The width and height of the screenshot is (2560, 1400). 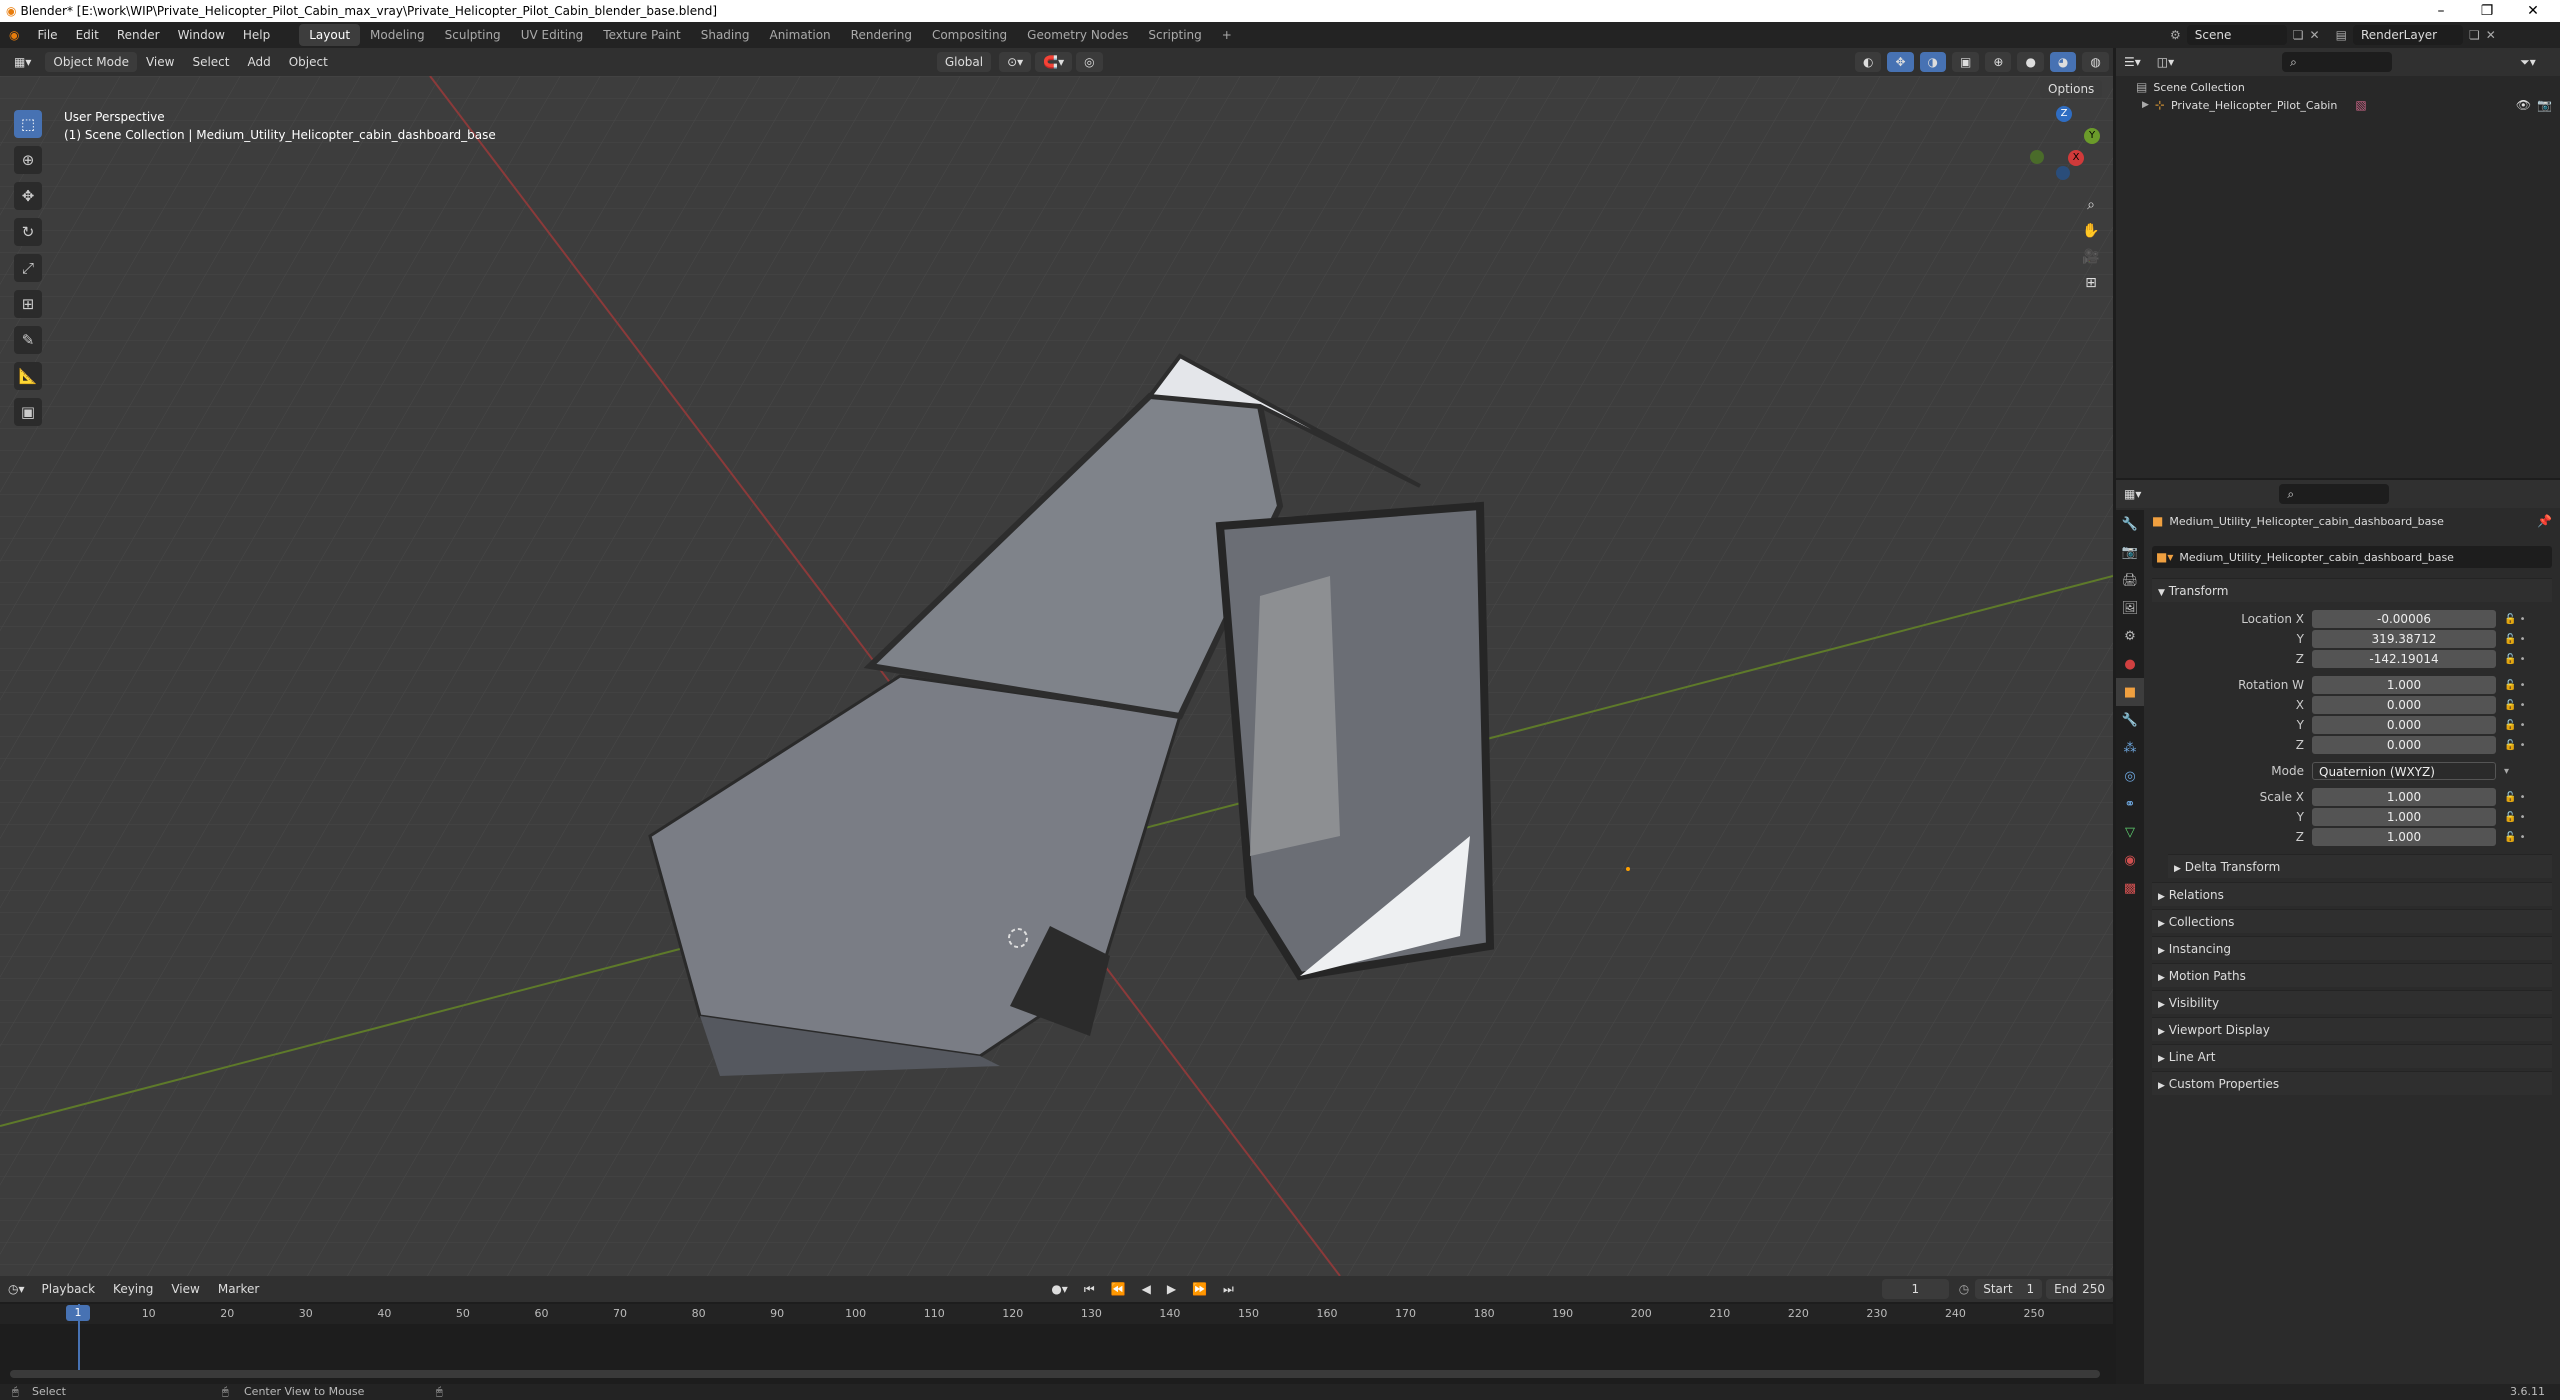 I want to click on annotate-icon: ✎, so click(x=28, y=340).